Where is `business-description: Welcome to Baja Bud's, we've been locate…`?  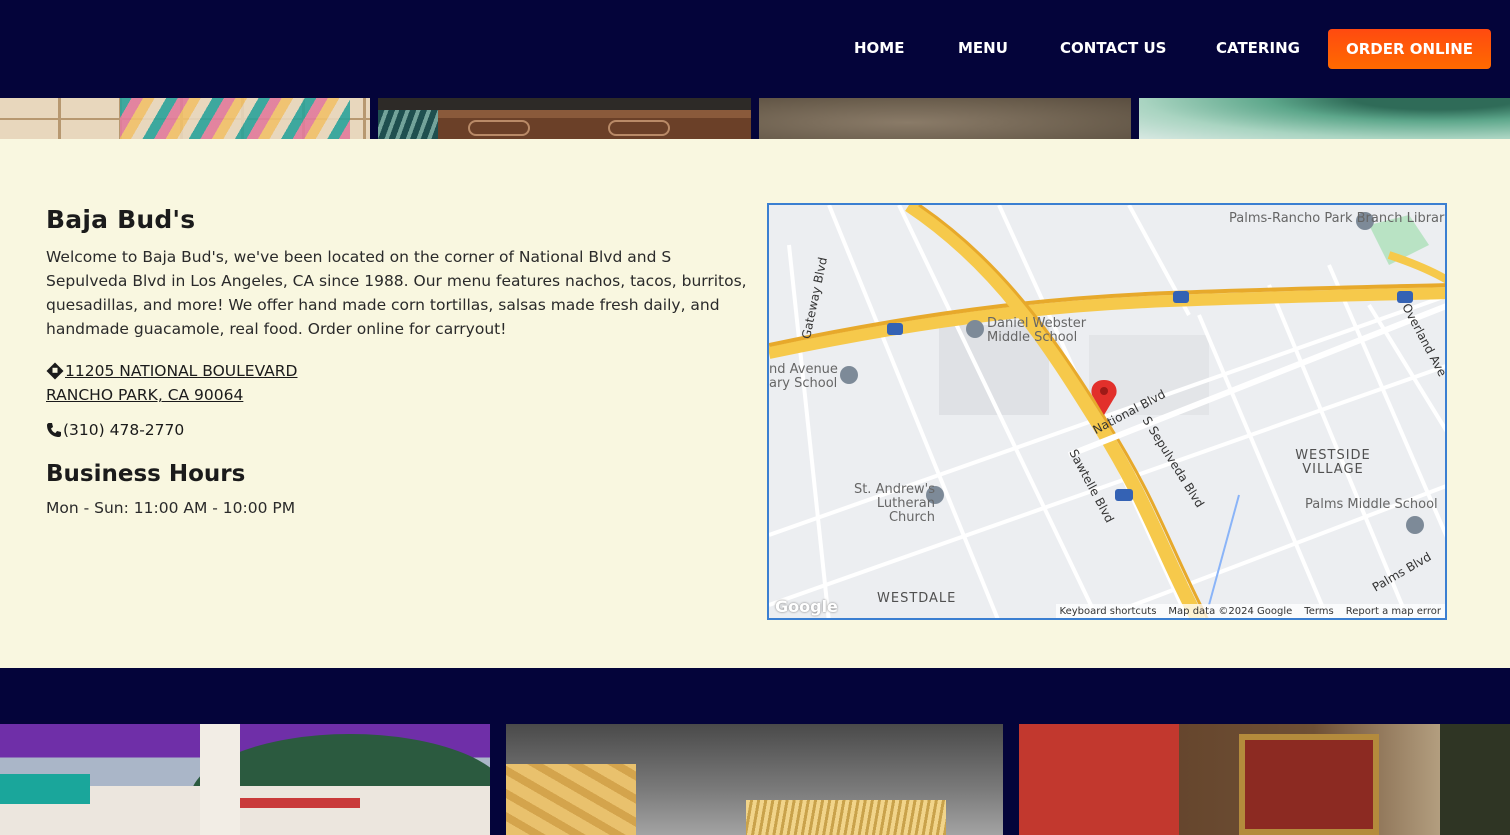 business-description: Welcome to Baja Bud's, we've been locate… is located at coordinates (396, 293).